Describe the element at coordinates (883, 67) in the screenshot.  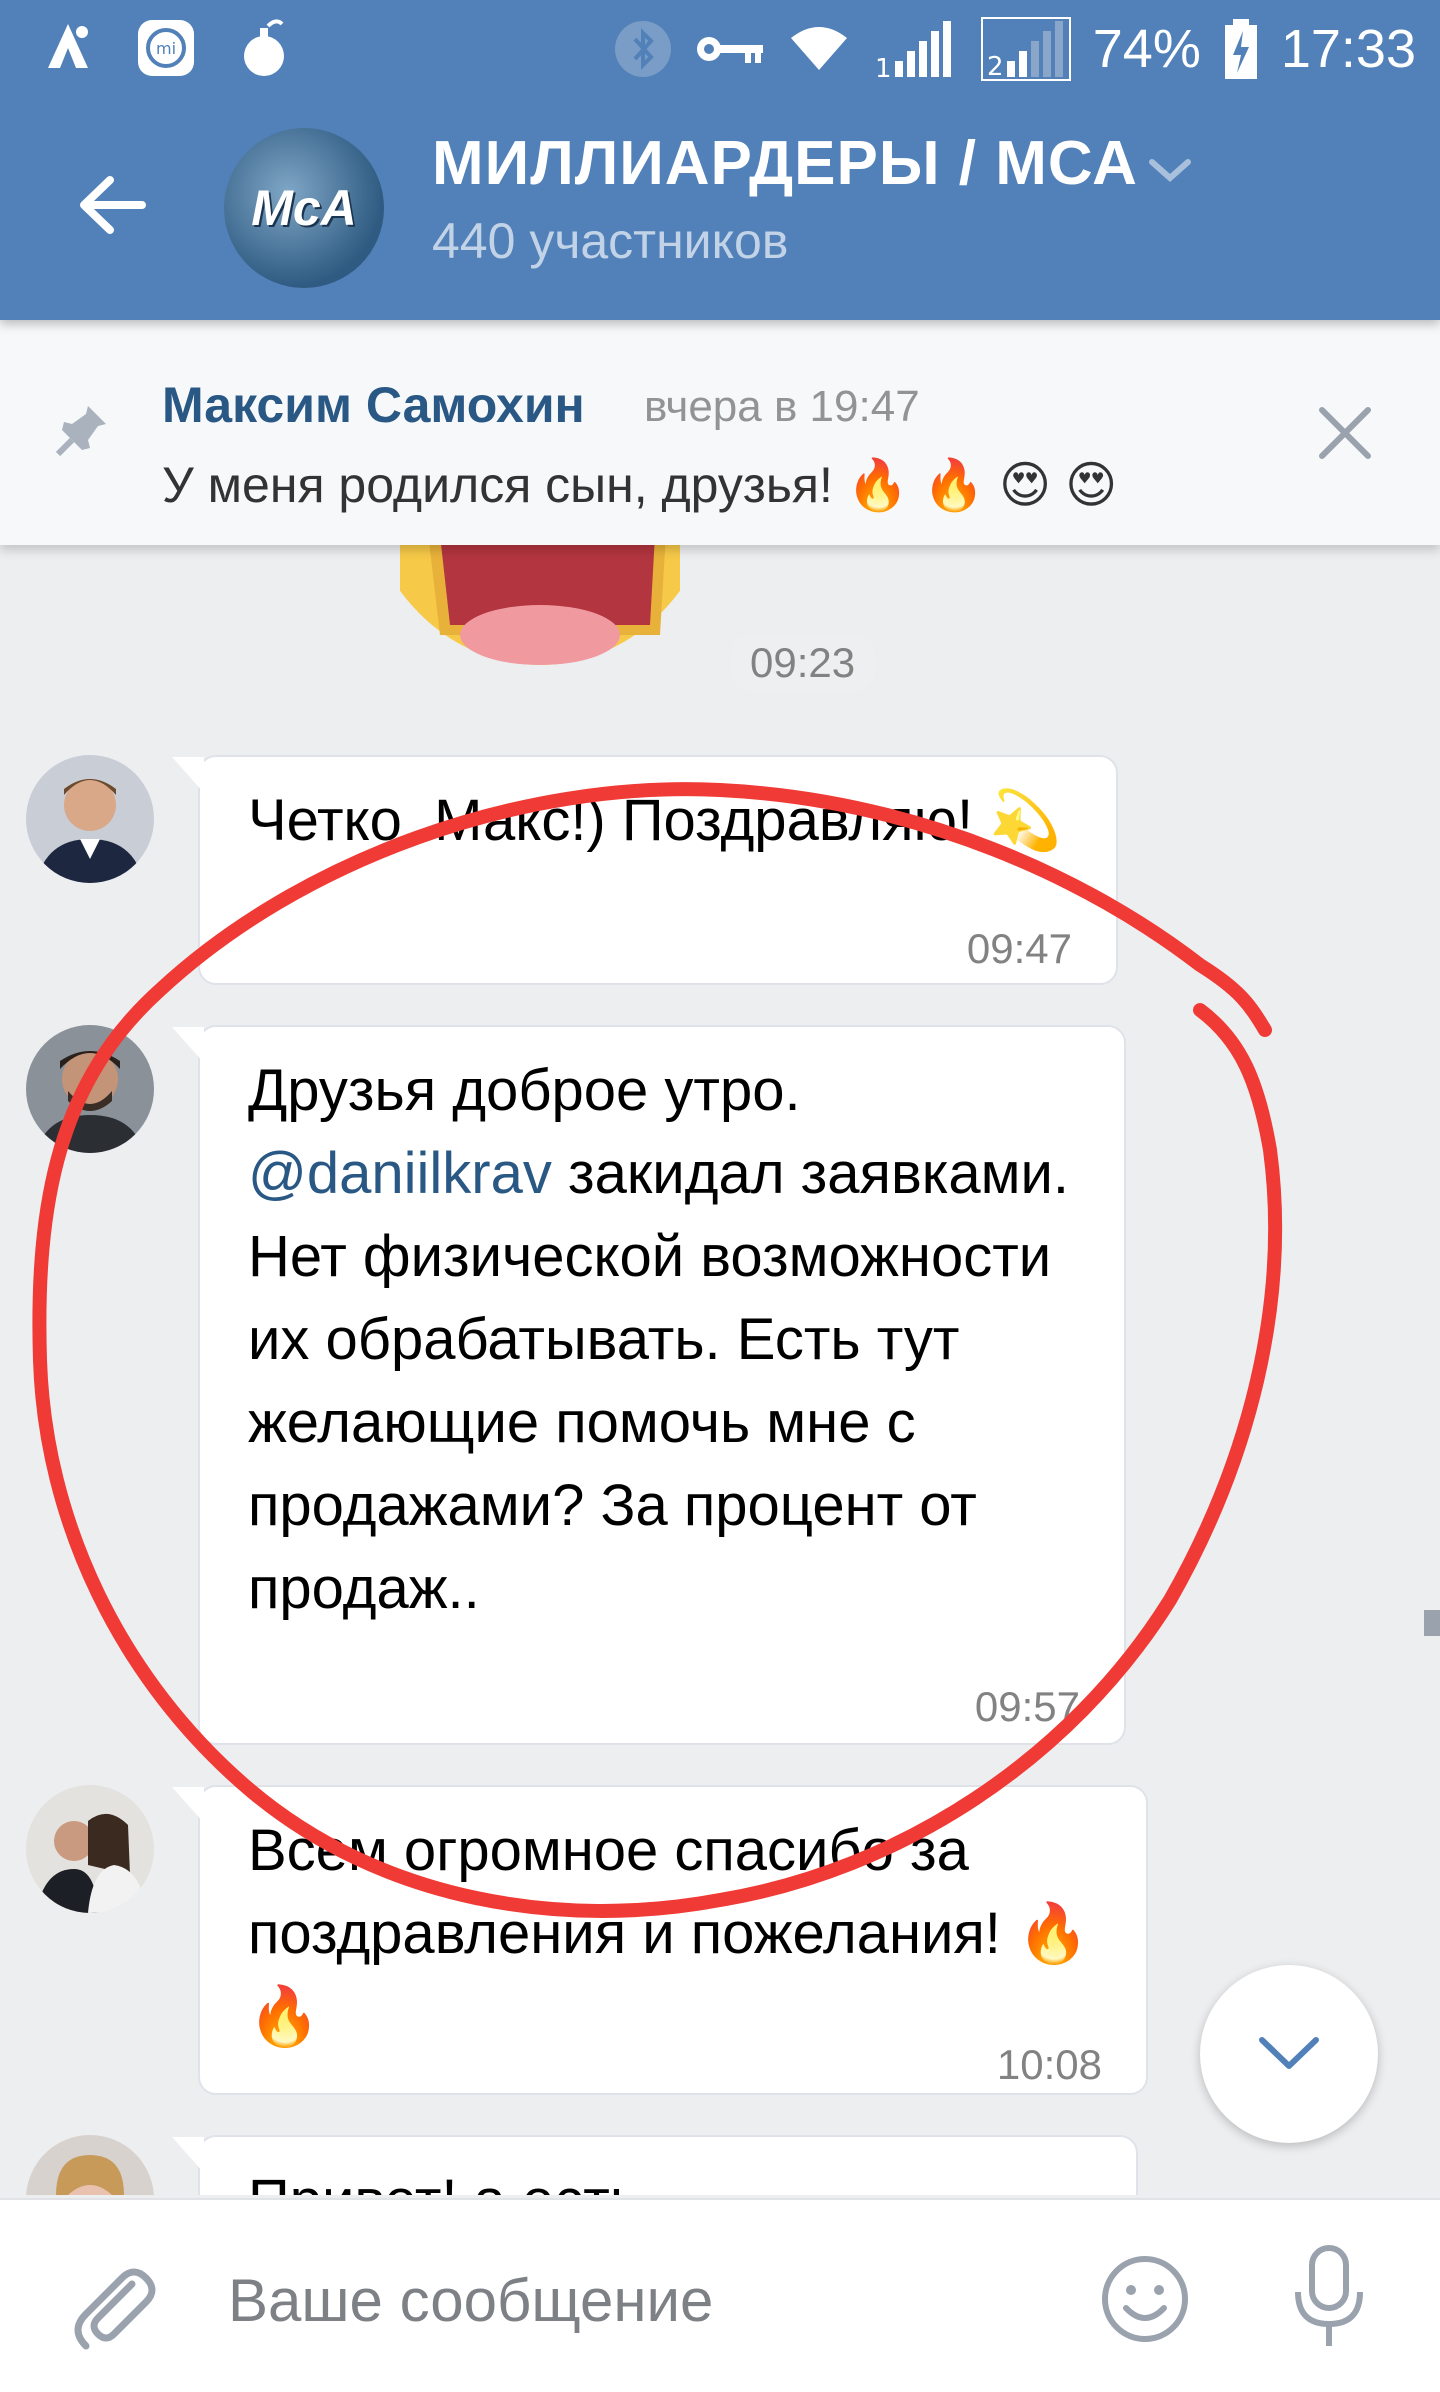
I see `svg-text: 1` at that location.